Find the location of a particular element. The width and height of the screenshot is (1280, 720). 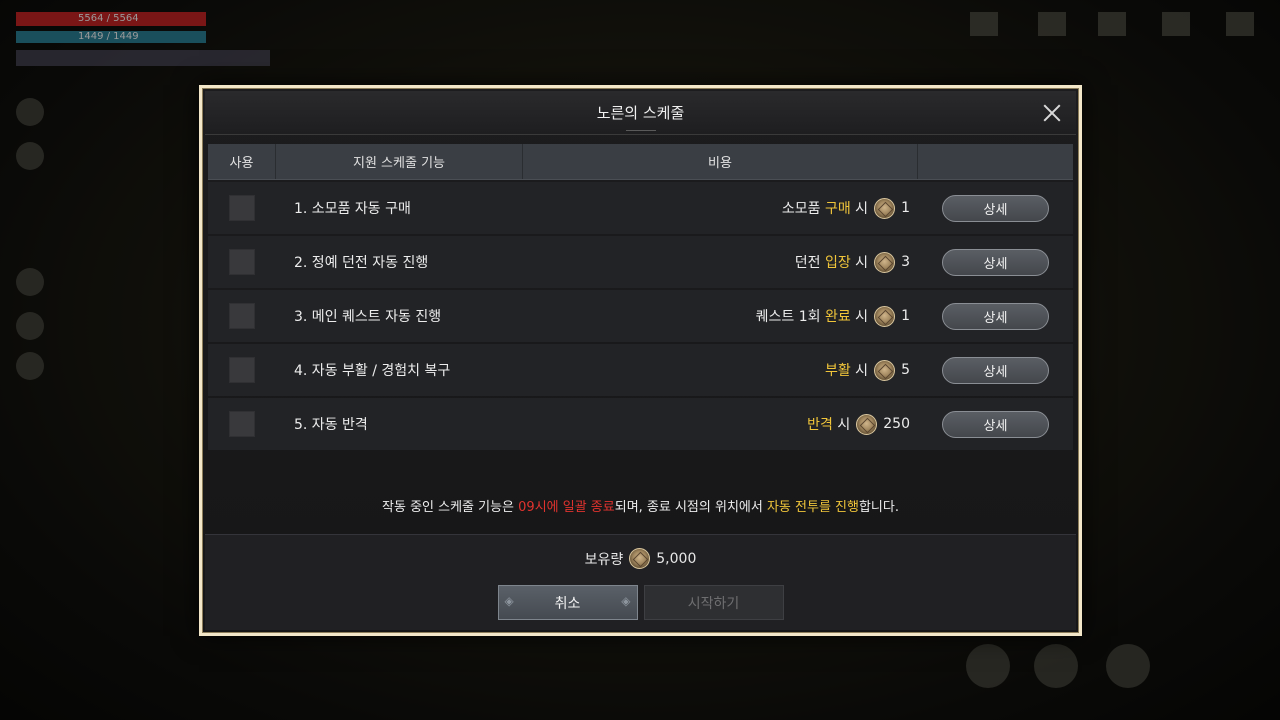

footer-divider is located at coordinates (640, 534).